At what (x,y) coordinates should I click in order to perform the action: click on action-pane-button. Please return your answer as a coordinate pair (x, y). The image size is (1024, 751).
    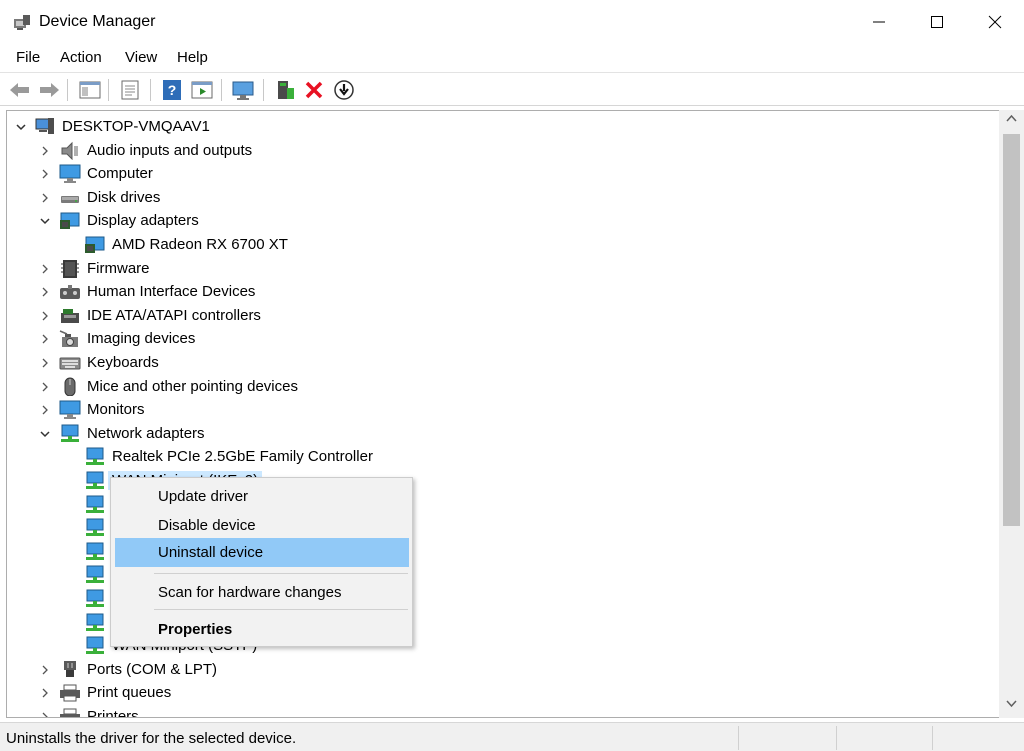
    Looking at the image, I should click on (202, 90).